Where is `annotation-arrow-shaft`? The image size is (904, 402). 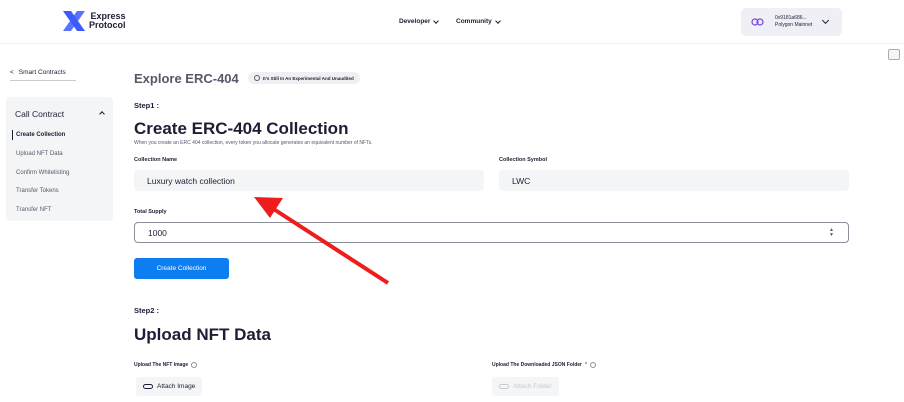 annotation-arrow-shaft is located at coordinates (330, 245).